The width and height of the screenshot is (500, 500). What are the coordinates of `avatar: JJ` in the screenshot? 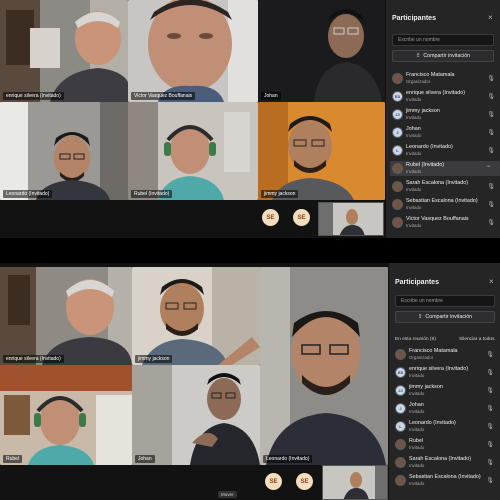 It's located at (397, 114).